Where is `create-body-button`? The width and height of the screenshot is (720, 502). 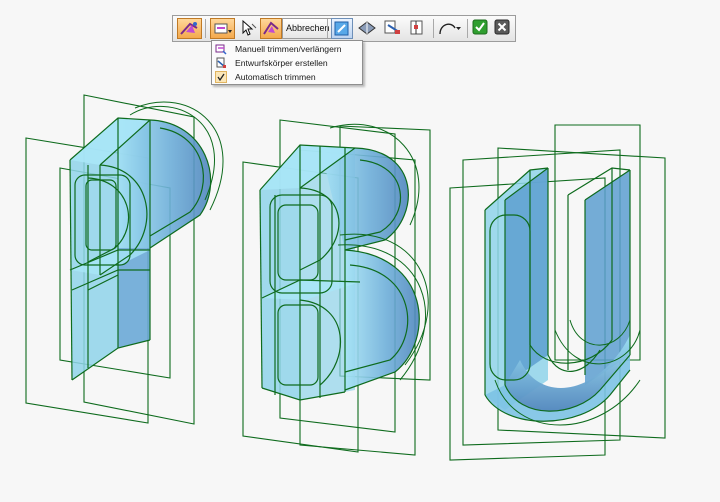 create-body-button is located at coordinates (392, 28).